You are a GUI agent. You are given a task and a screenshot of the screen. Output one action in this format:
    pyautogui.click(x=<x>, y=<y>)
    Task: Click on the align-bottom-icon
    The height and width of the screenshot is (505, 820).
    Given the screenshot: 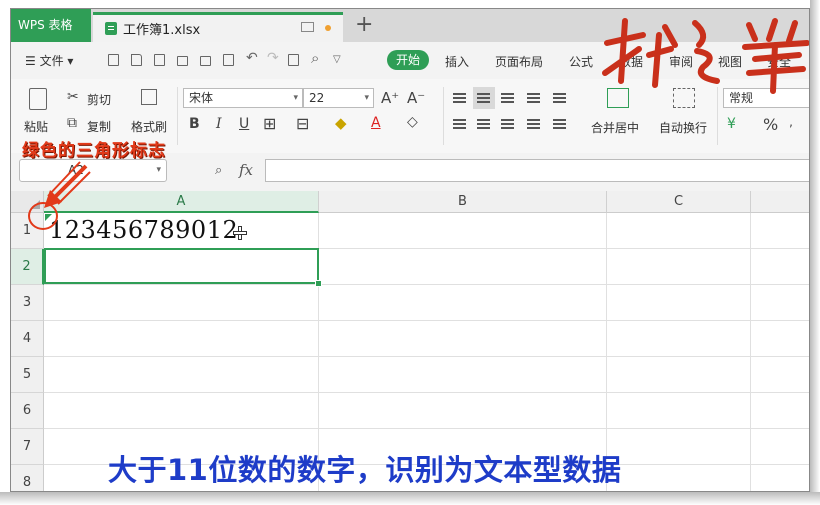 What is the action you would take?
    pyautogui.click(x=507, y=94)
    